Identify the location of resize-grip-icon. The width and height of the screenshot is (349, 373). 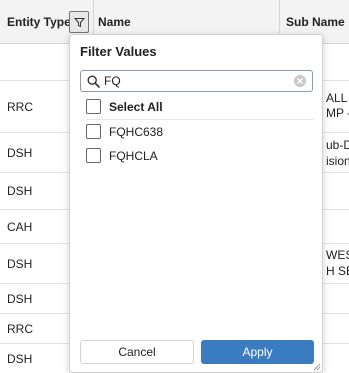
(316, 366).